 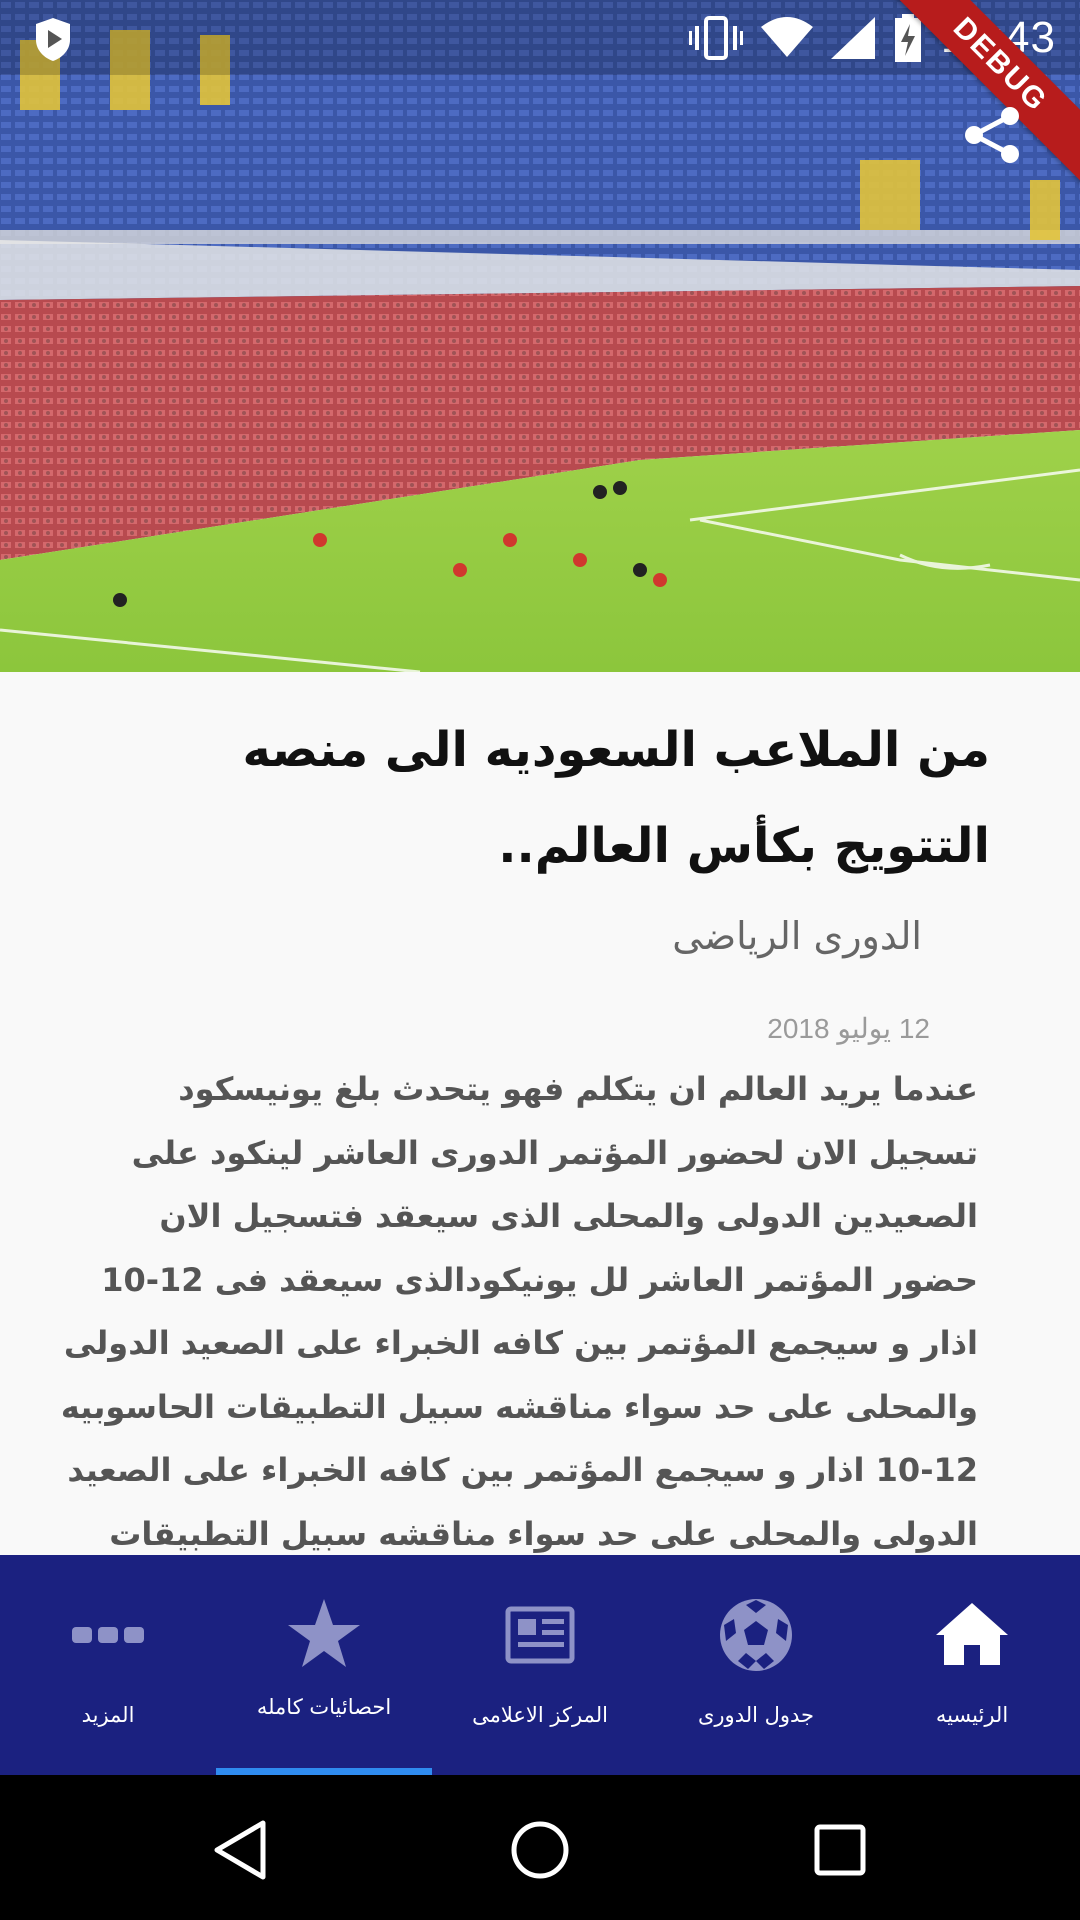 What do you see at coordinates (907, 38) in the screenshot?
I see `battery-charging-icon` at bounding box center [907, 38].